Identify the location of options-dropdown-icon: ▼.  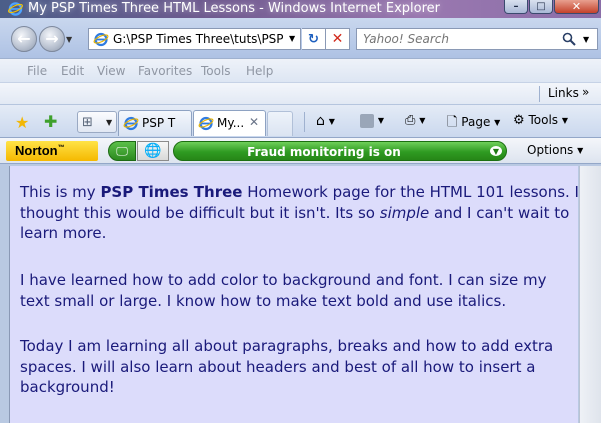
(580, 150).